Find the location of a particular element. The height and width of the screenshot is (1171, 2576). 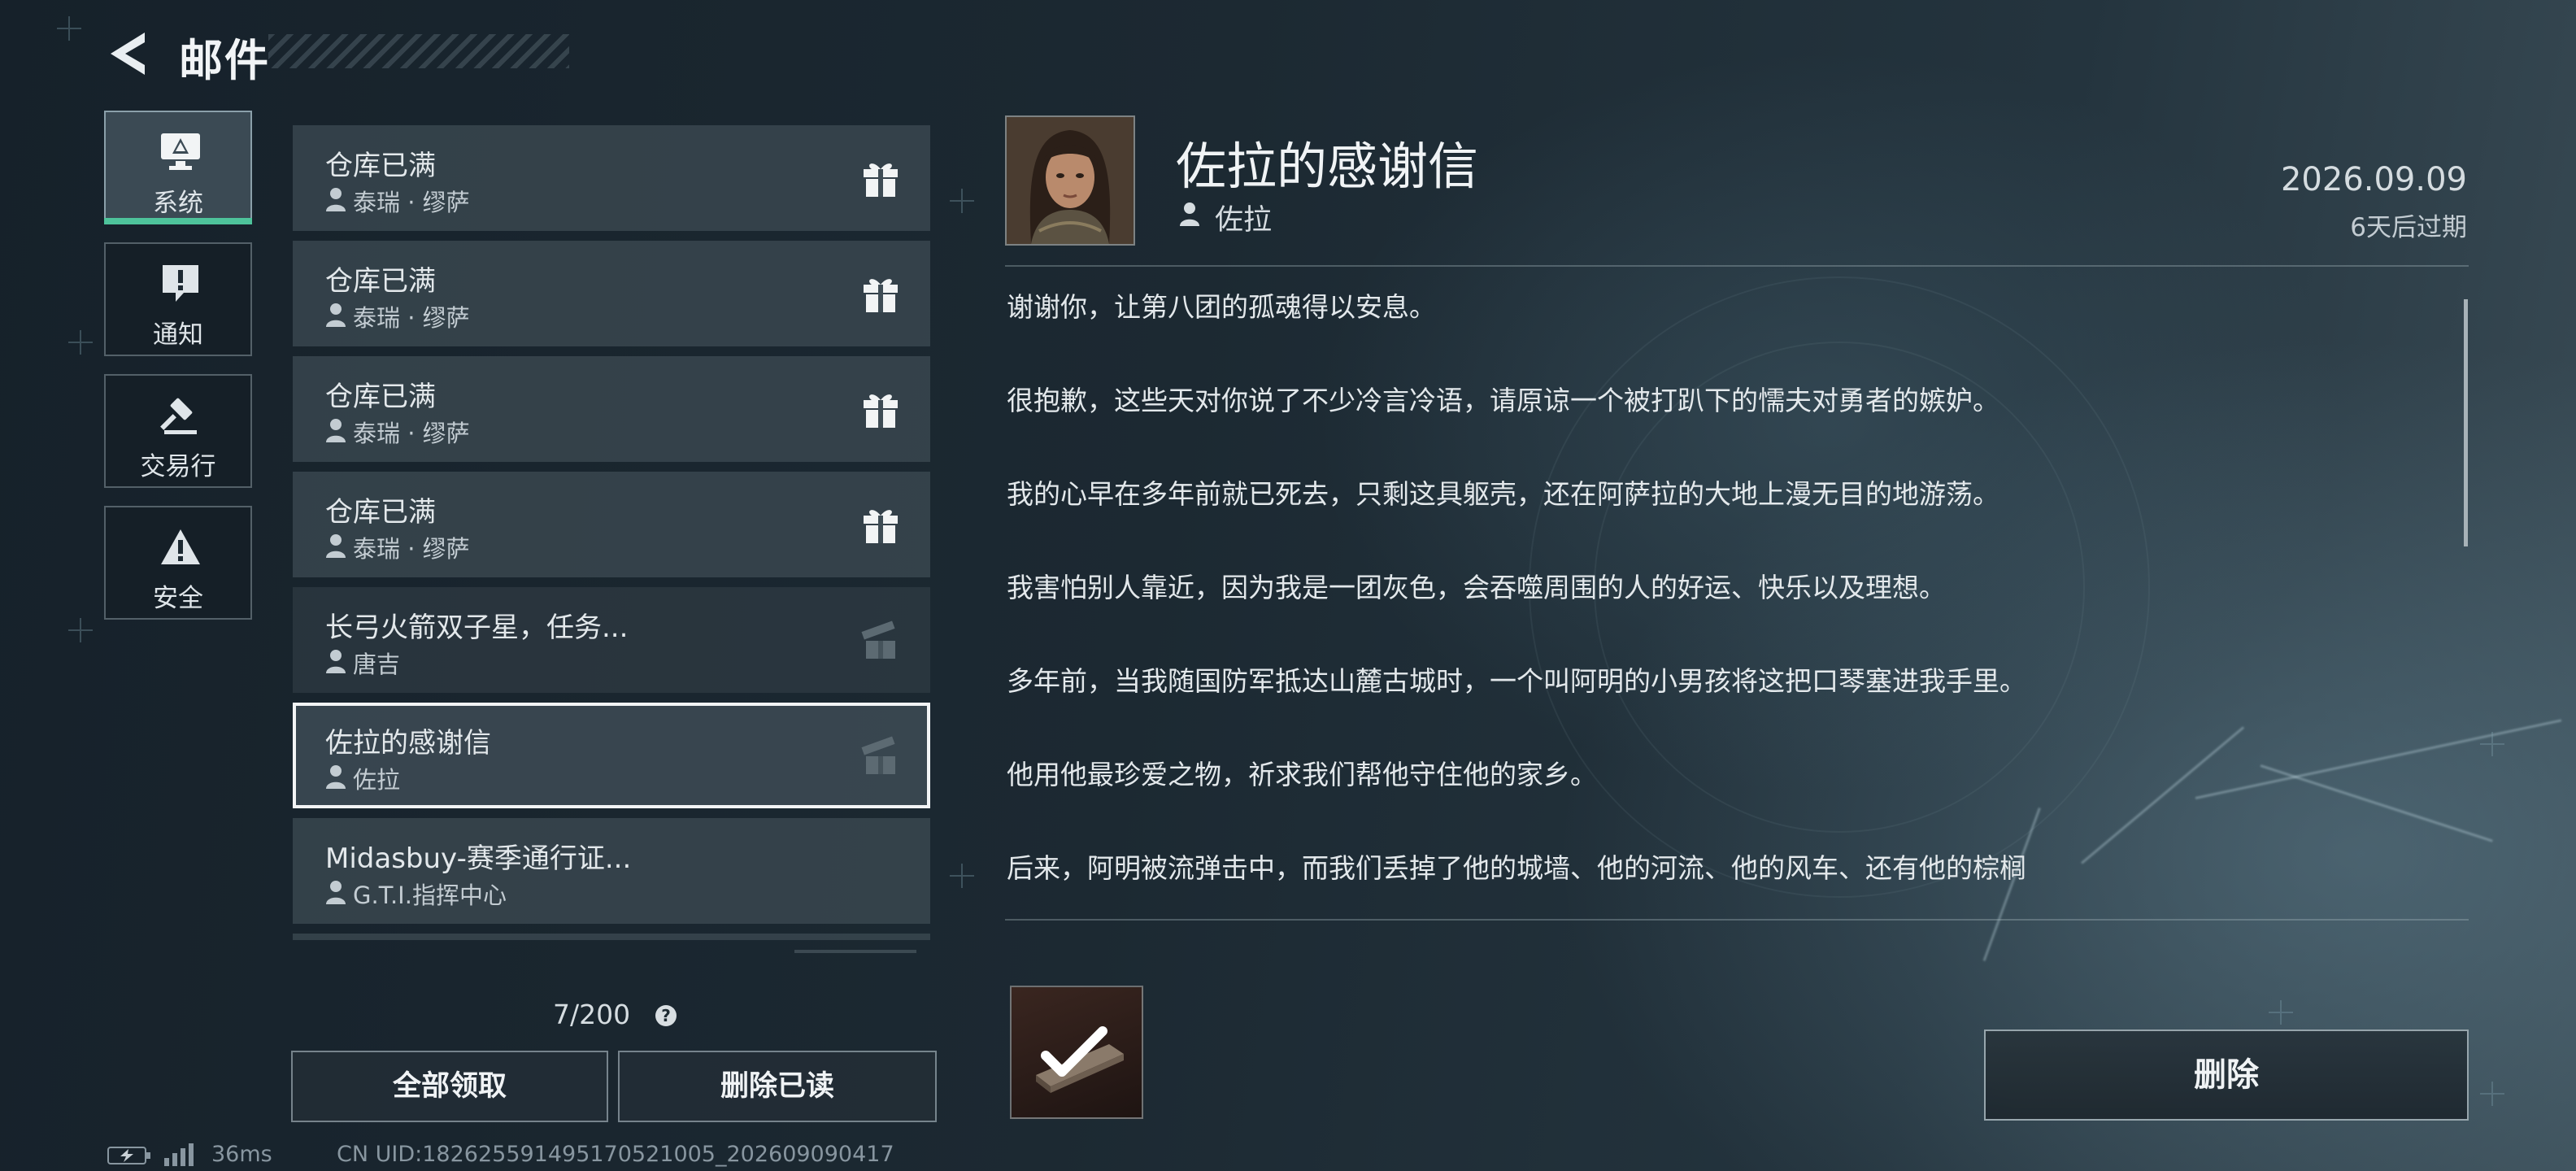

gavel-icon is located at coordinates (179, 416).